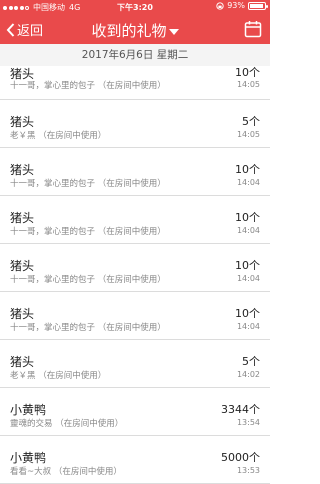  I want to click on gift-count: 3344个, so click(240, 409).